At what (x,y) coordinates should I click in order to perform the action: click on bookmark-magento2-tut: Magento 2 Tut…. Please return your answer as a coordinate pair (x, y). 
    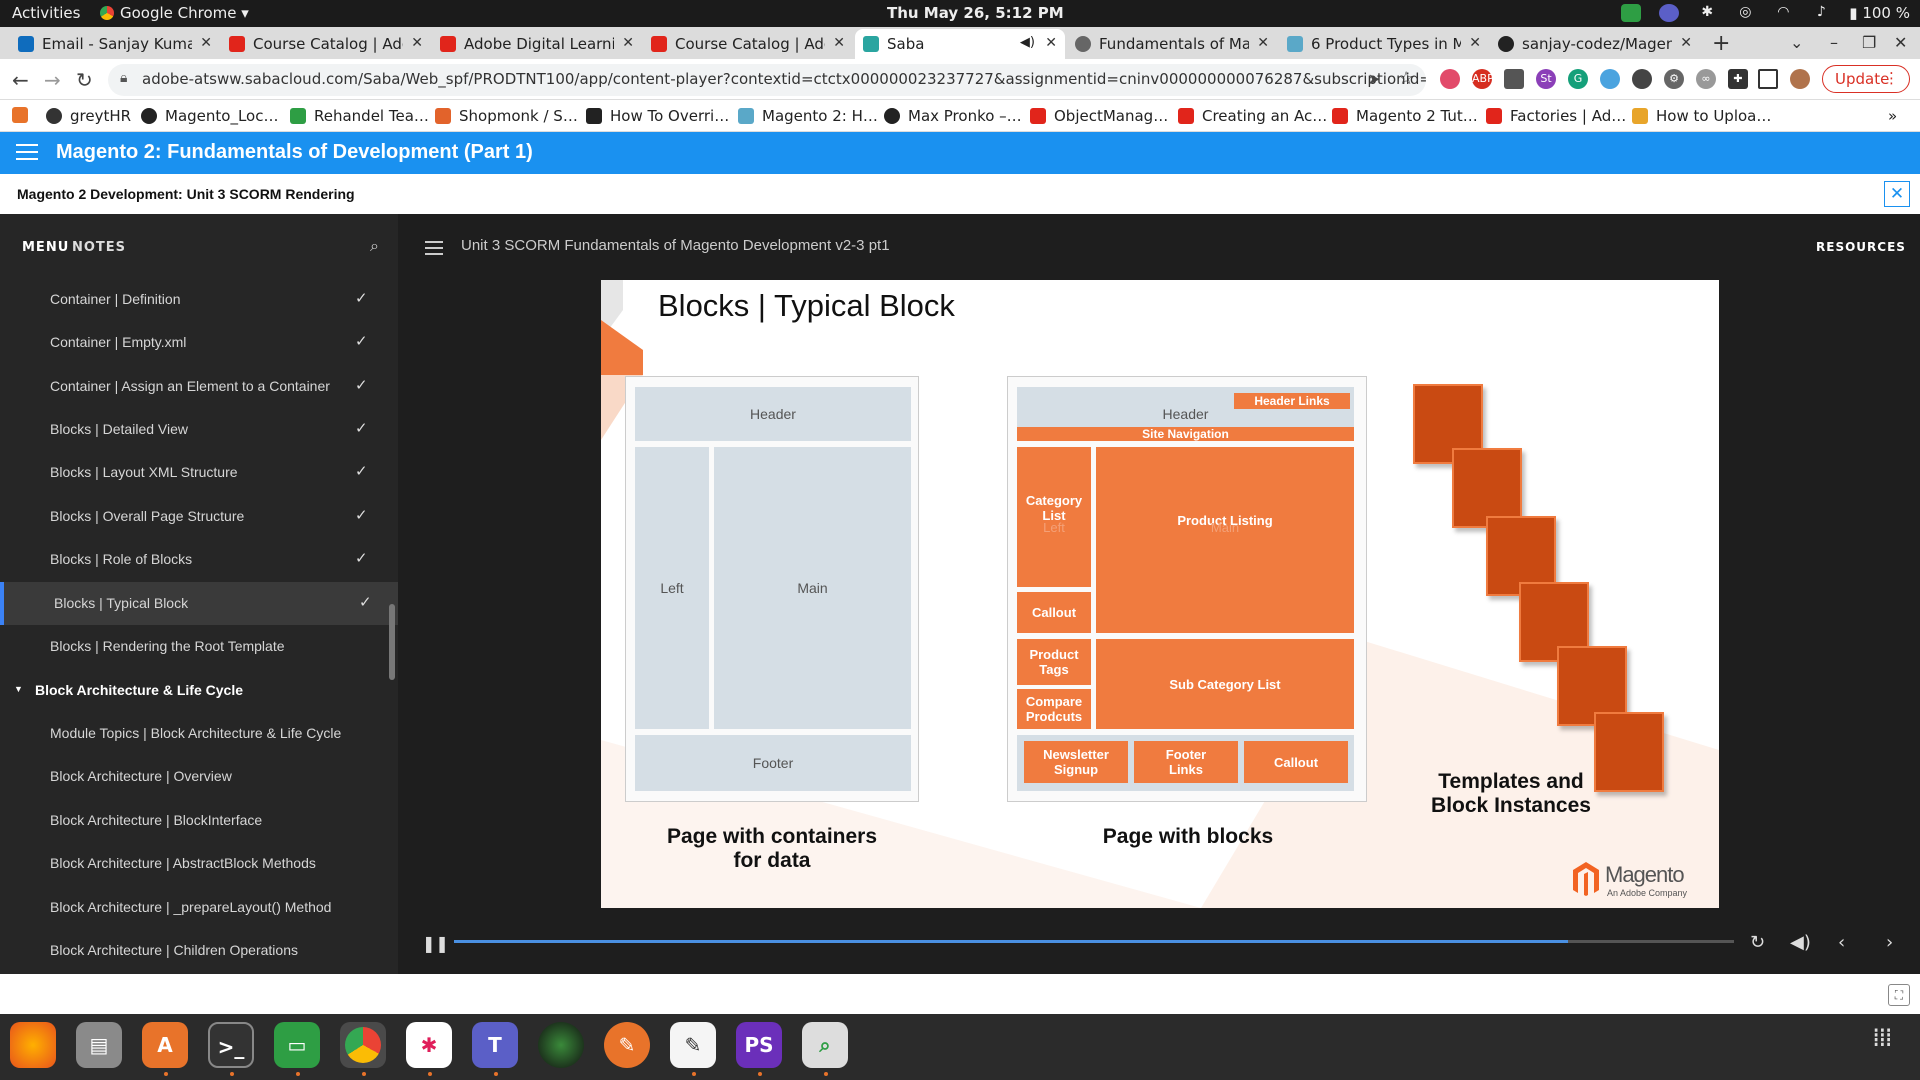
    Looking at the image, I should click on (1405, 116).